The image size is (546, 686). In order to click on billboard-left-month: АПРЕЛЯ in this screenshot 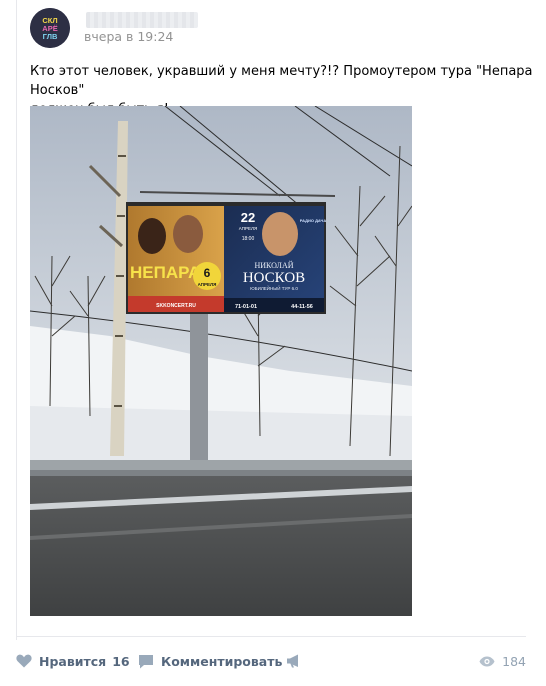, I will do `click(207, 284)`.